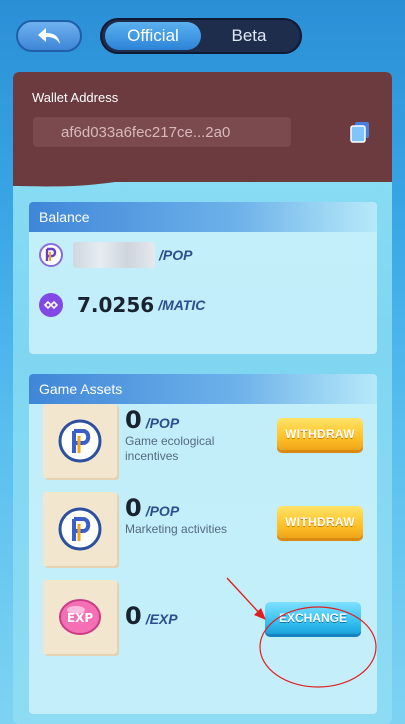  Describe the element at coordinates (360, 132) in the screenshot. I see `copy-icon` at that location.